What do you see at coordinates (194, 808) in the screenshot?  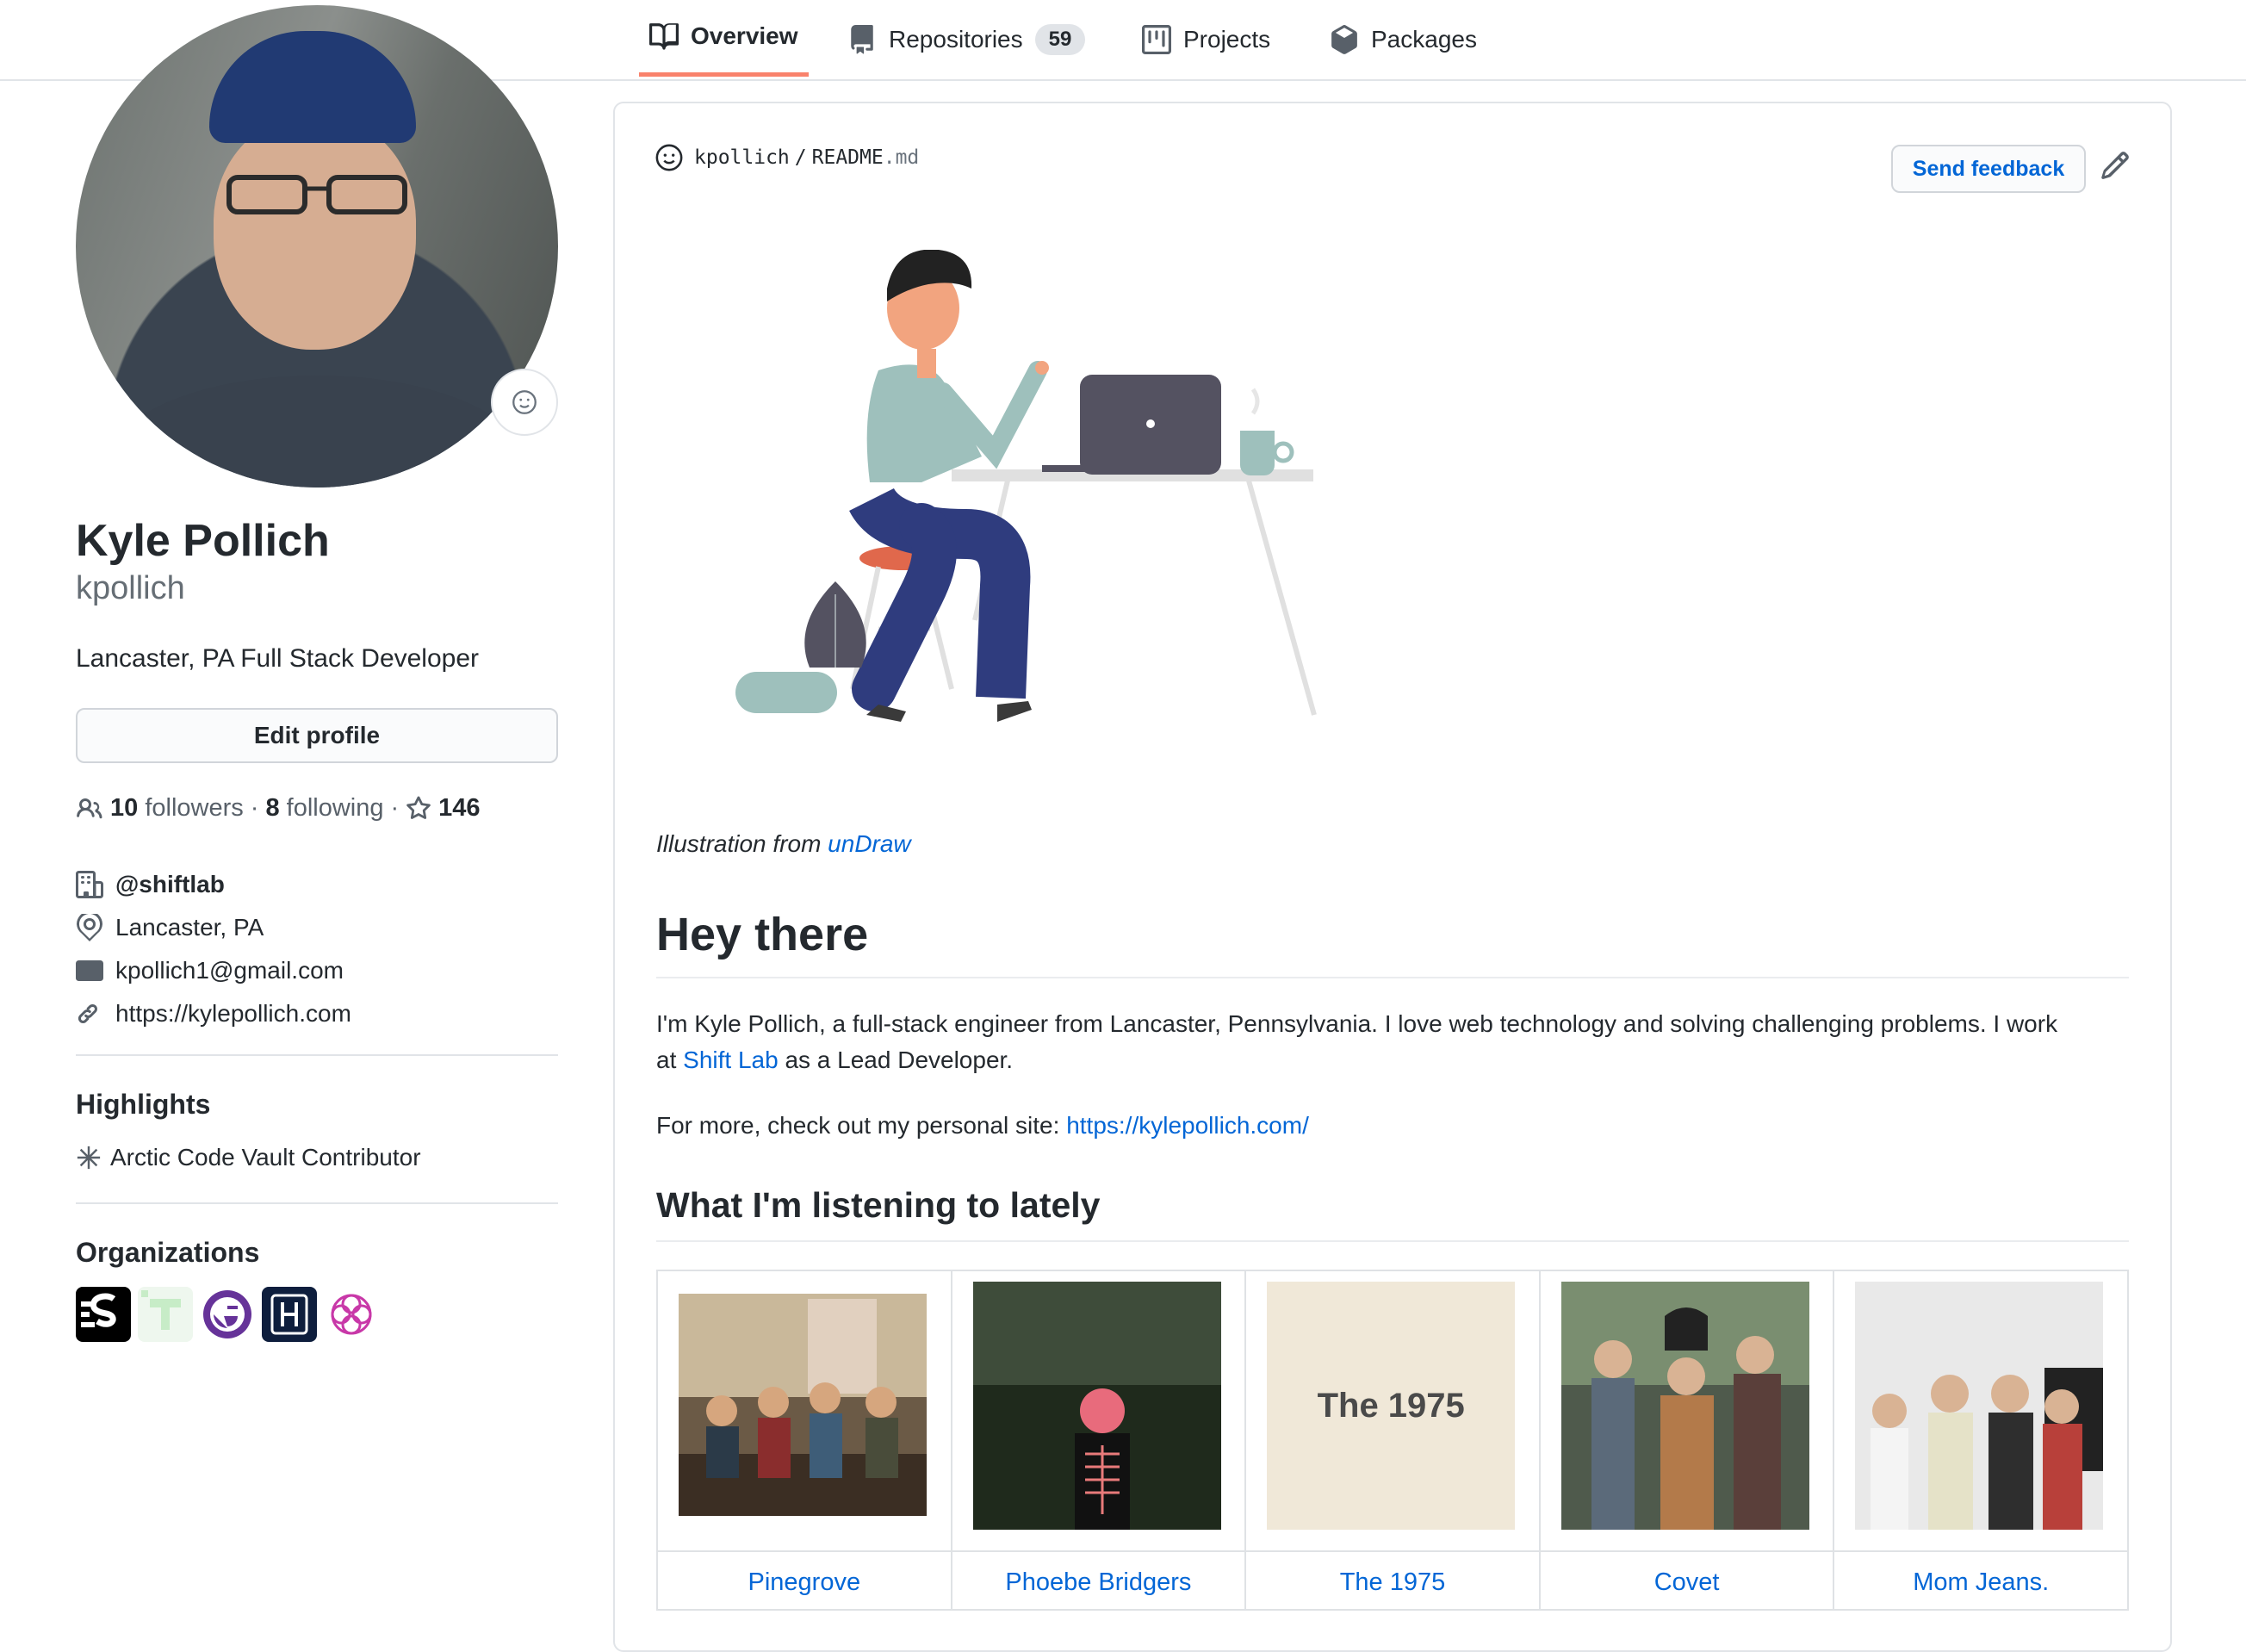 I see `followers-label: followers` at bounding box center [194, 808].